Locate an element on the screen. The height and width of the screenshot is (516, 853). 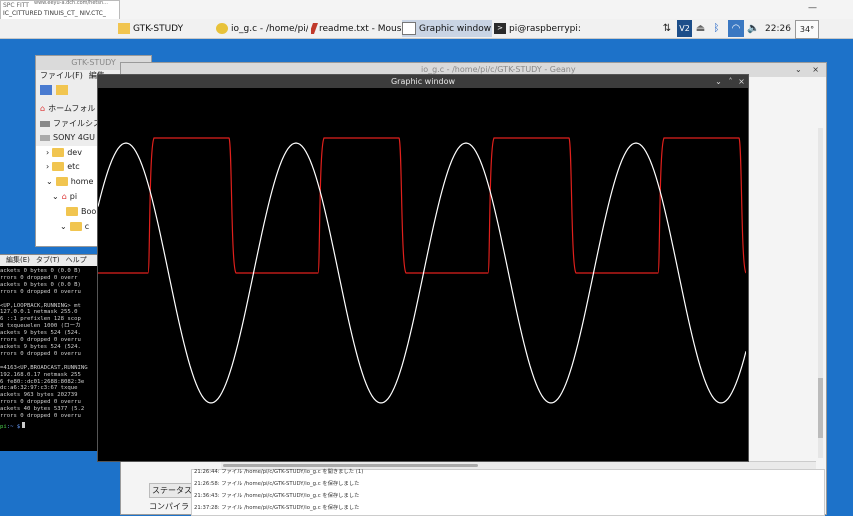
place-home: ⌂ ホームフォル is located at coordinates (67, 108).